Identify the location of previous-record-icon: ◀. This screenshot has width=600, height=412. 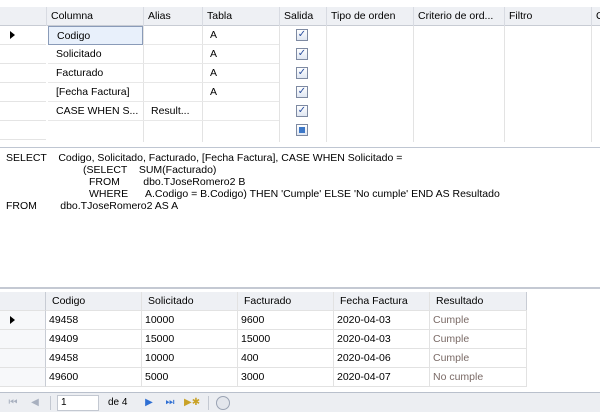
(35, 403).